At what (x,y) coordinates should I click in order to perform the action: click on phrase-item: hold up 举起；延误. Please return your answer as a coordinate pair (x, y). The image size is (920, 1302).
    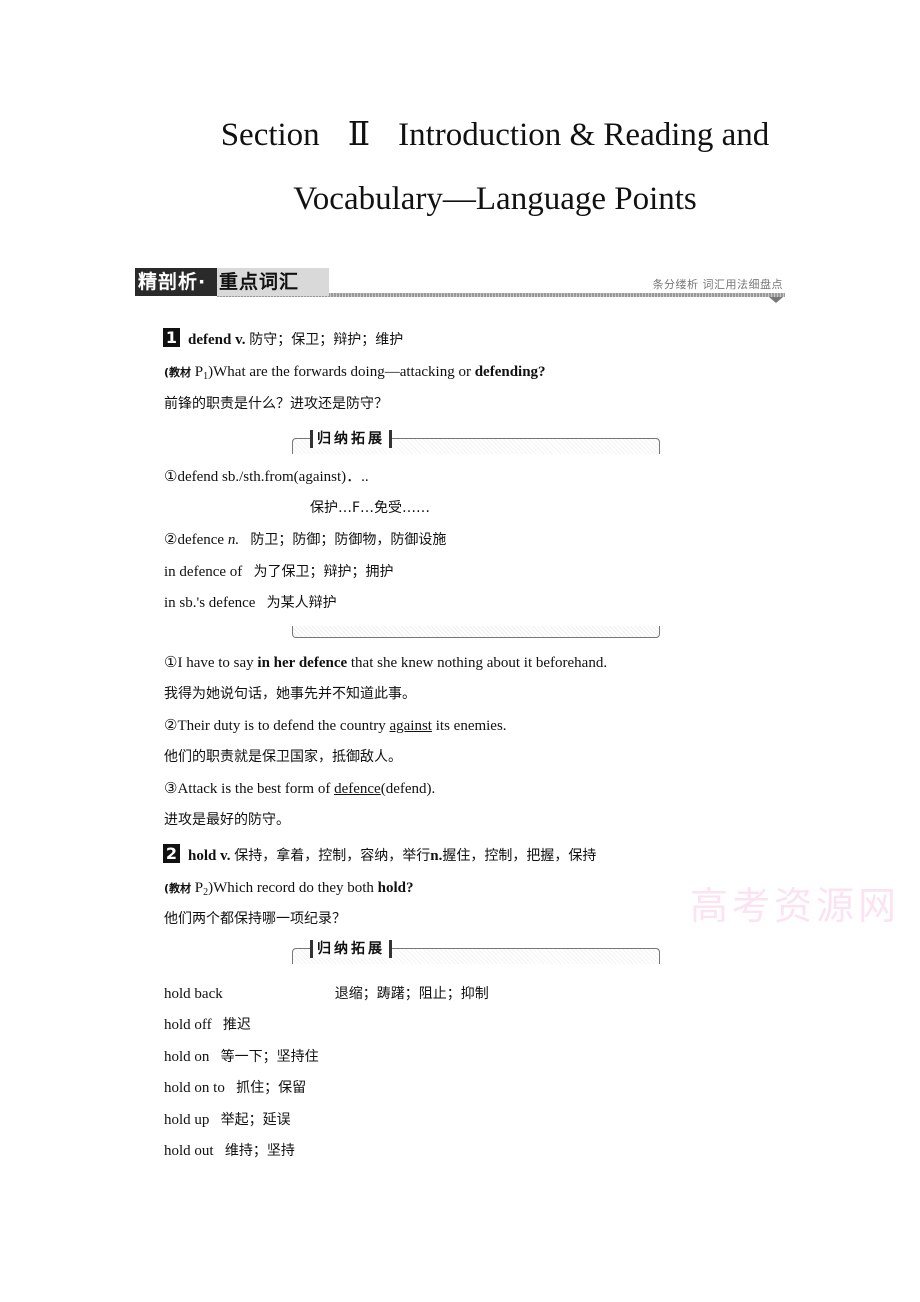
    Looking at the image, I should click on (227, 1120).